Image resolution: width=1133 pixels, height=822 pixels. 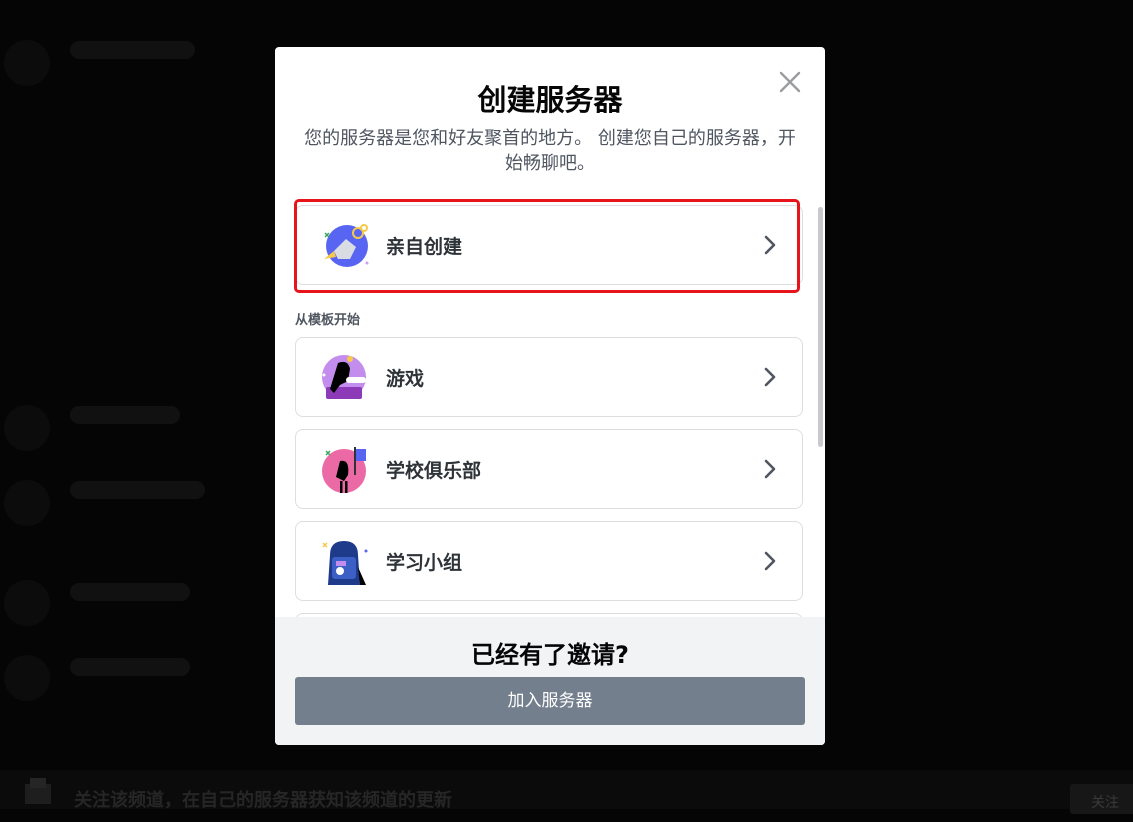 I want to click on modal-footer: 已经有了邀请? 加入服务器, so click(x=550, y=681).